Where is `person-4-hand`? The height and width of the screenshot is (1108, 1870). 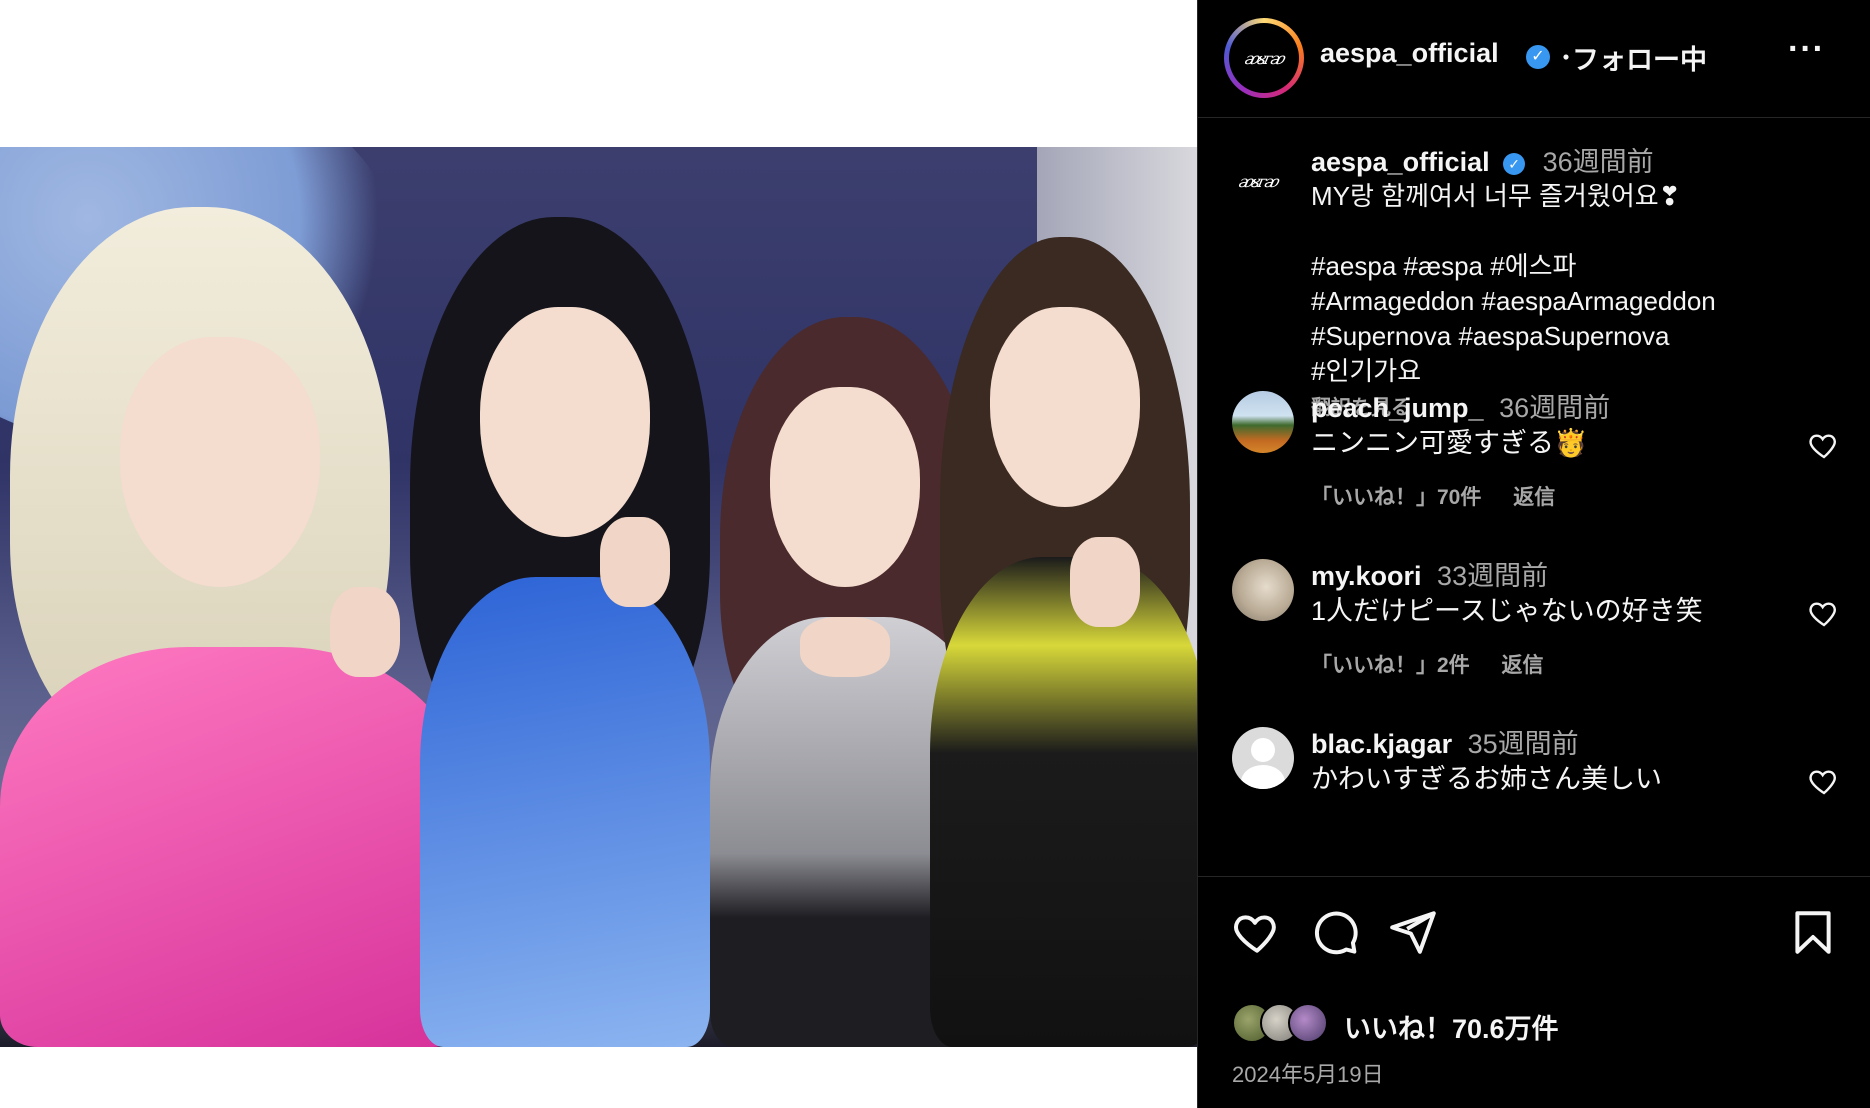 person-4-hand is located at coordinates (1105, 582).